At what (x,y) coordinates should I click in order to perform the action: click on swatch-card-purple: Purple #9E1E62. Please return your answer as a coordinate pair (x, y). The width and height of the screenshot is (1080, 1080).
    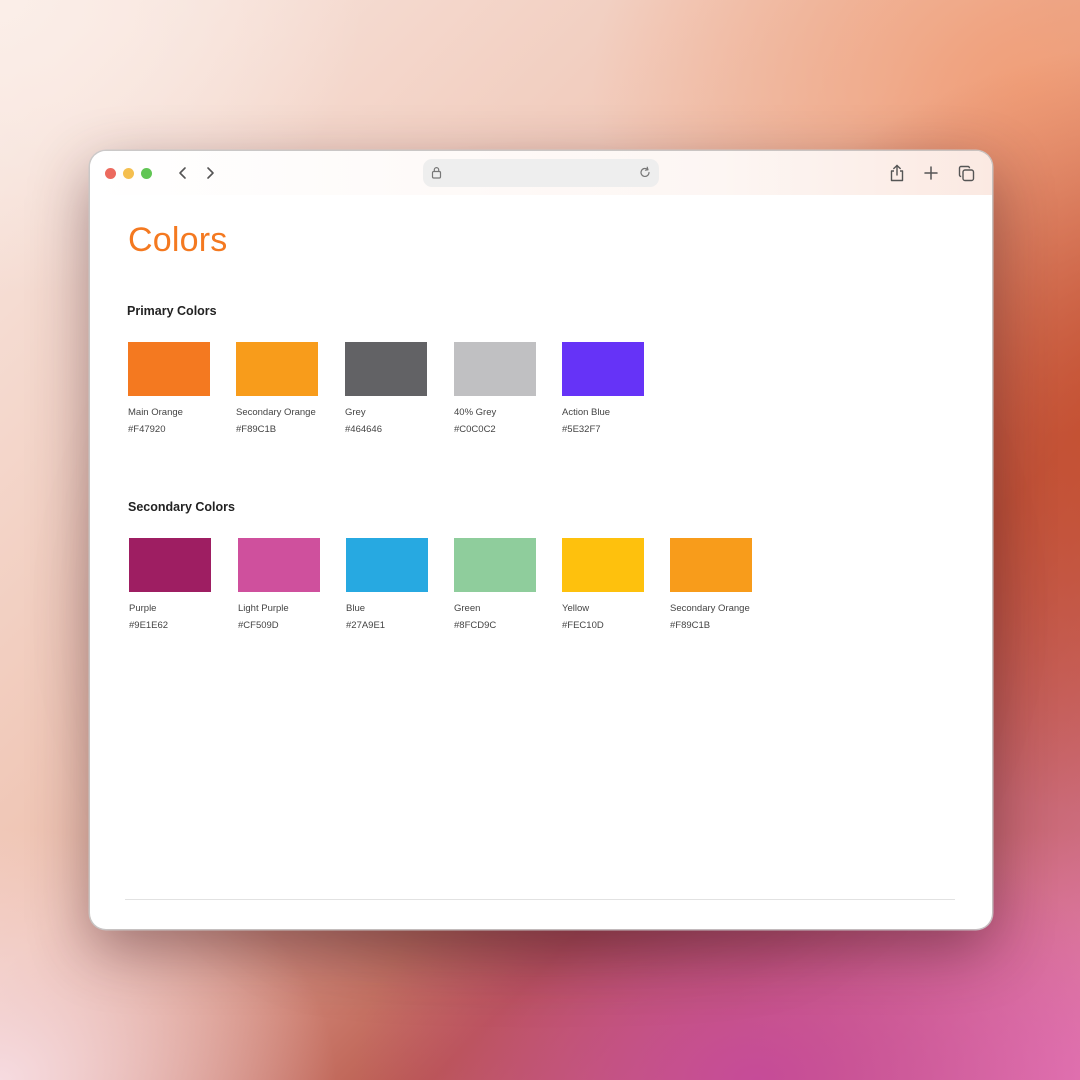
    Looking at the image, I should click on (179, 584).